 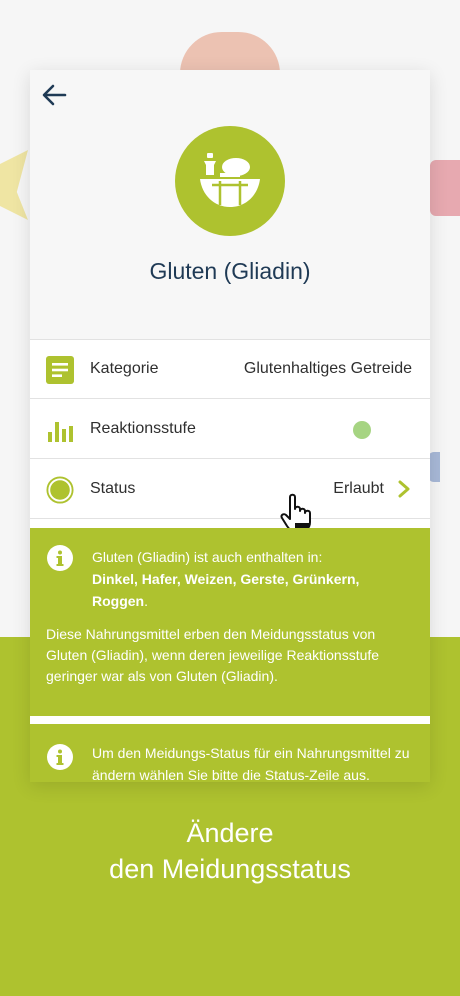 I want to click on promo-line-2: den Meidungsstatus, so click(x=230, y=869).